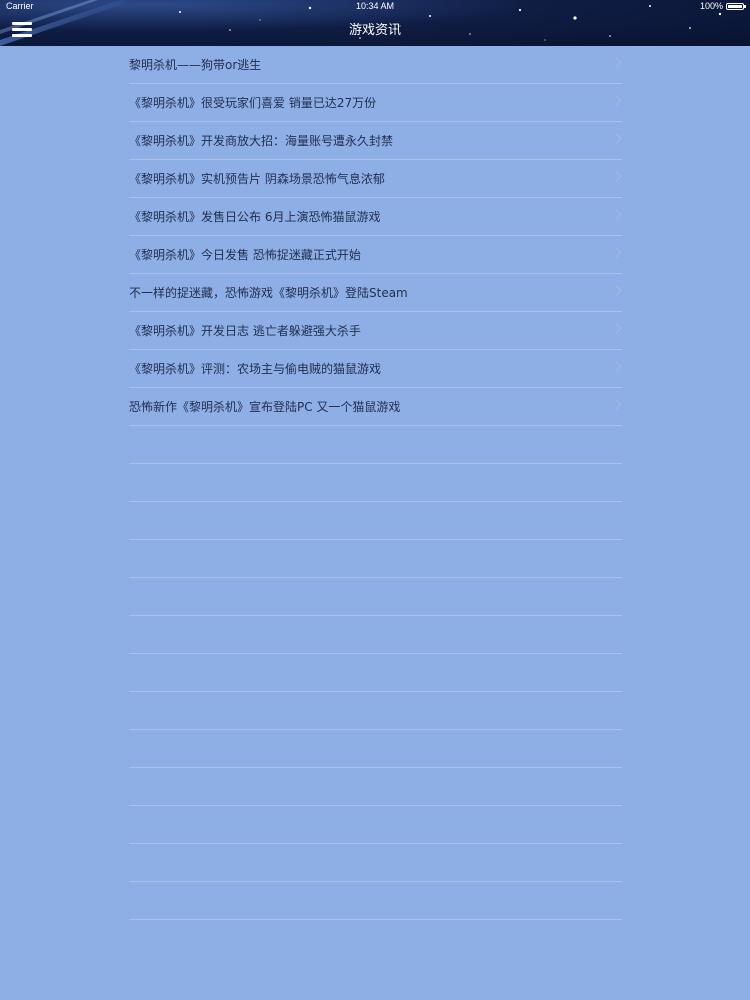  What do you see at coordinates (245, 255) in the screenshot?
I see `news-item-title: 《黎明杀机》今日发售 恐怖捉迷藏正式开始` at bounding box center [245, 255].